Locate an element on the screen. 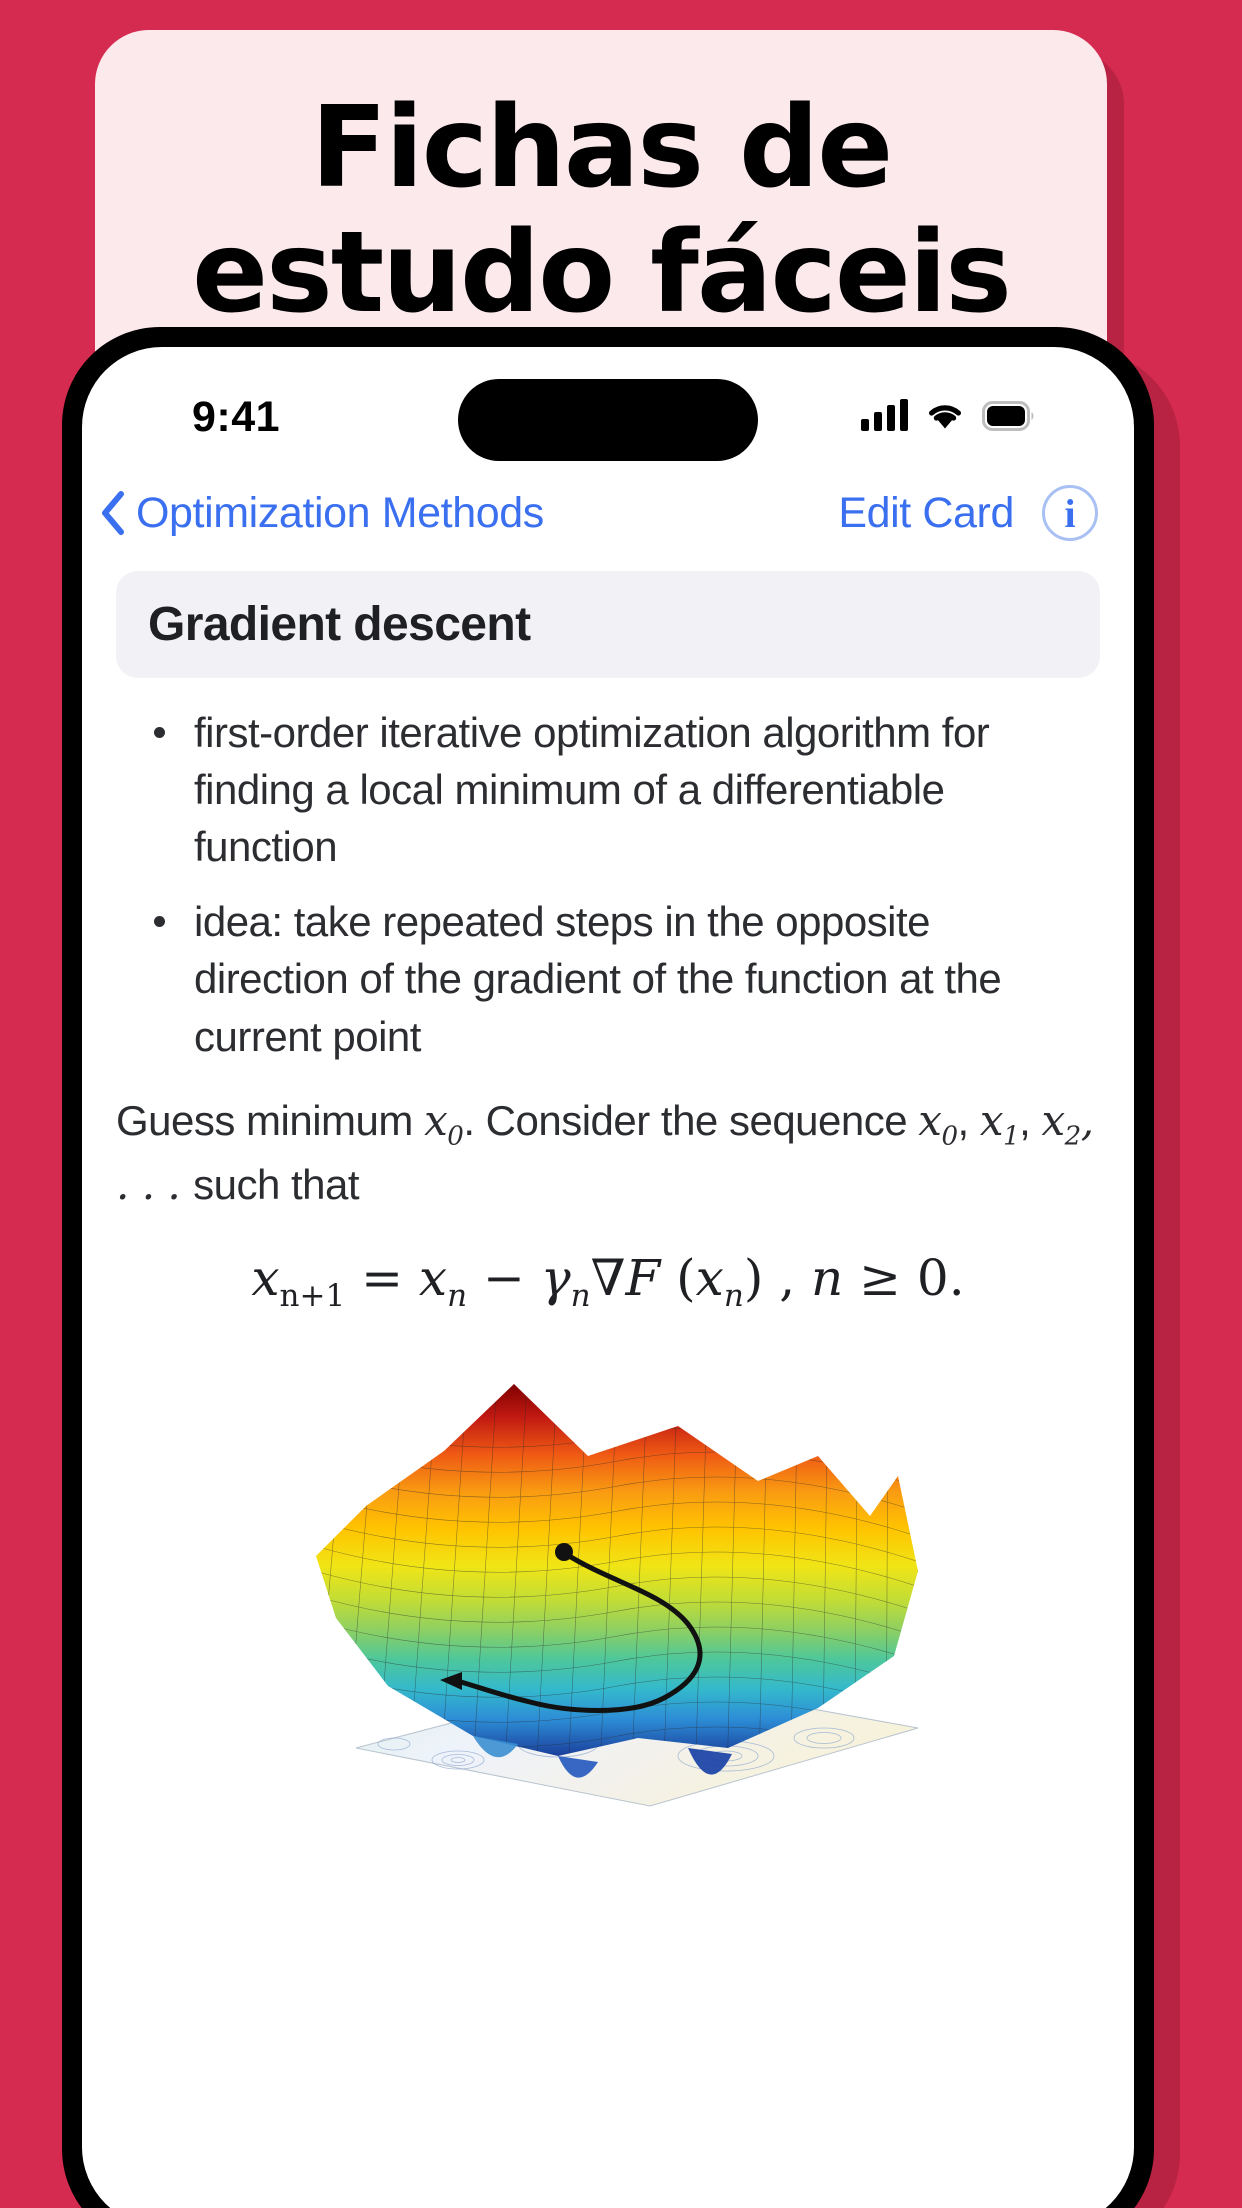 This screenshot has width=1242, height=2208. card-title-container: Gradient descent is located at coordinates (608, 624).